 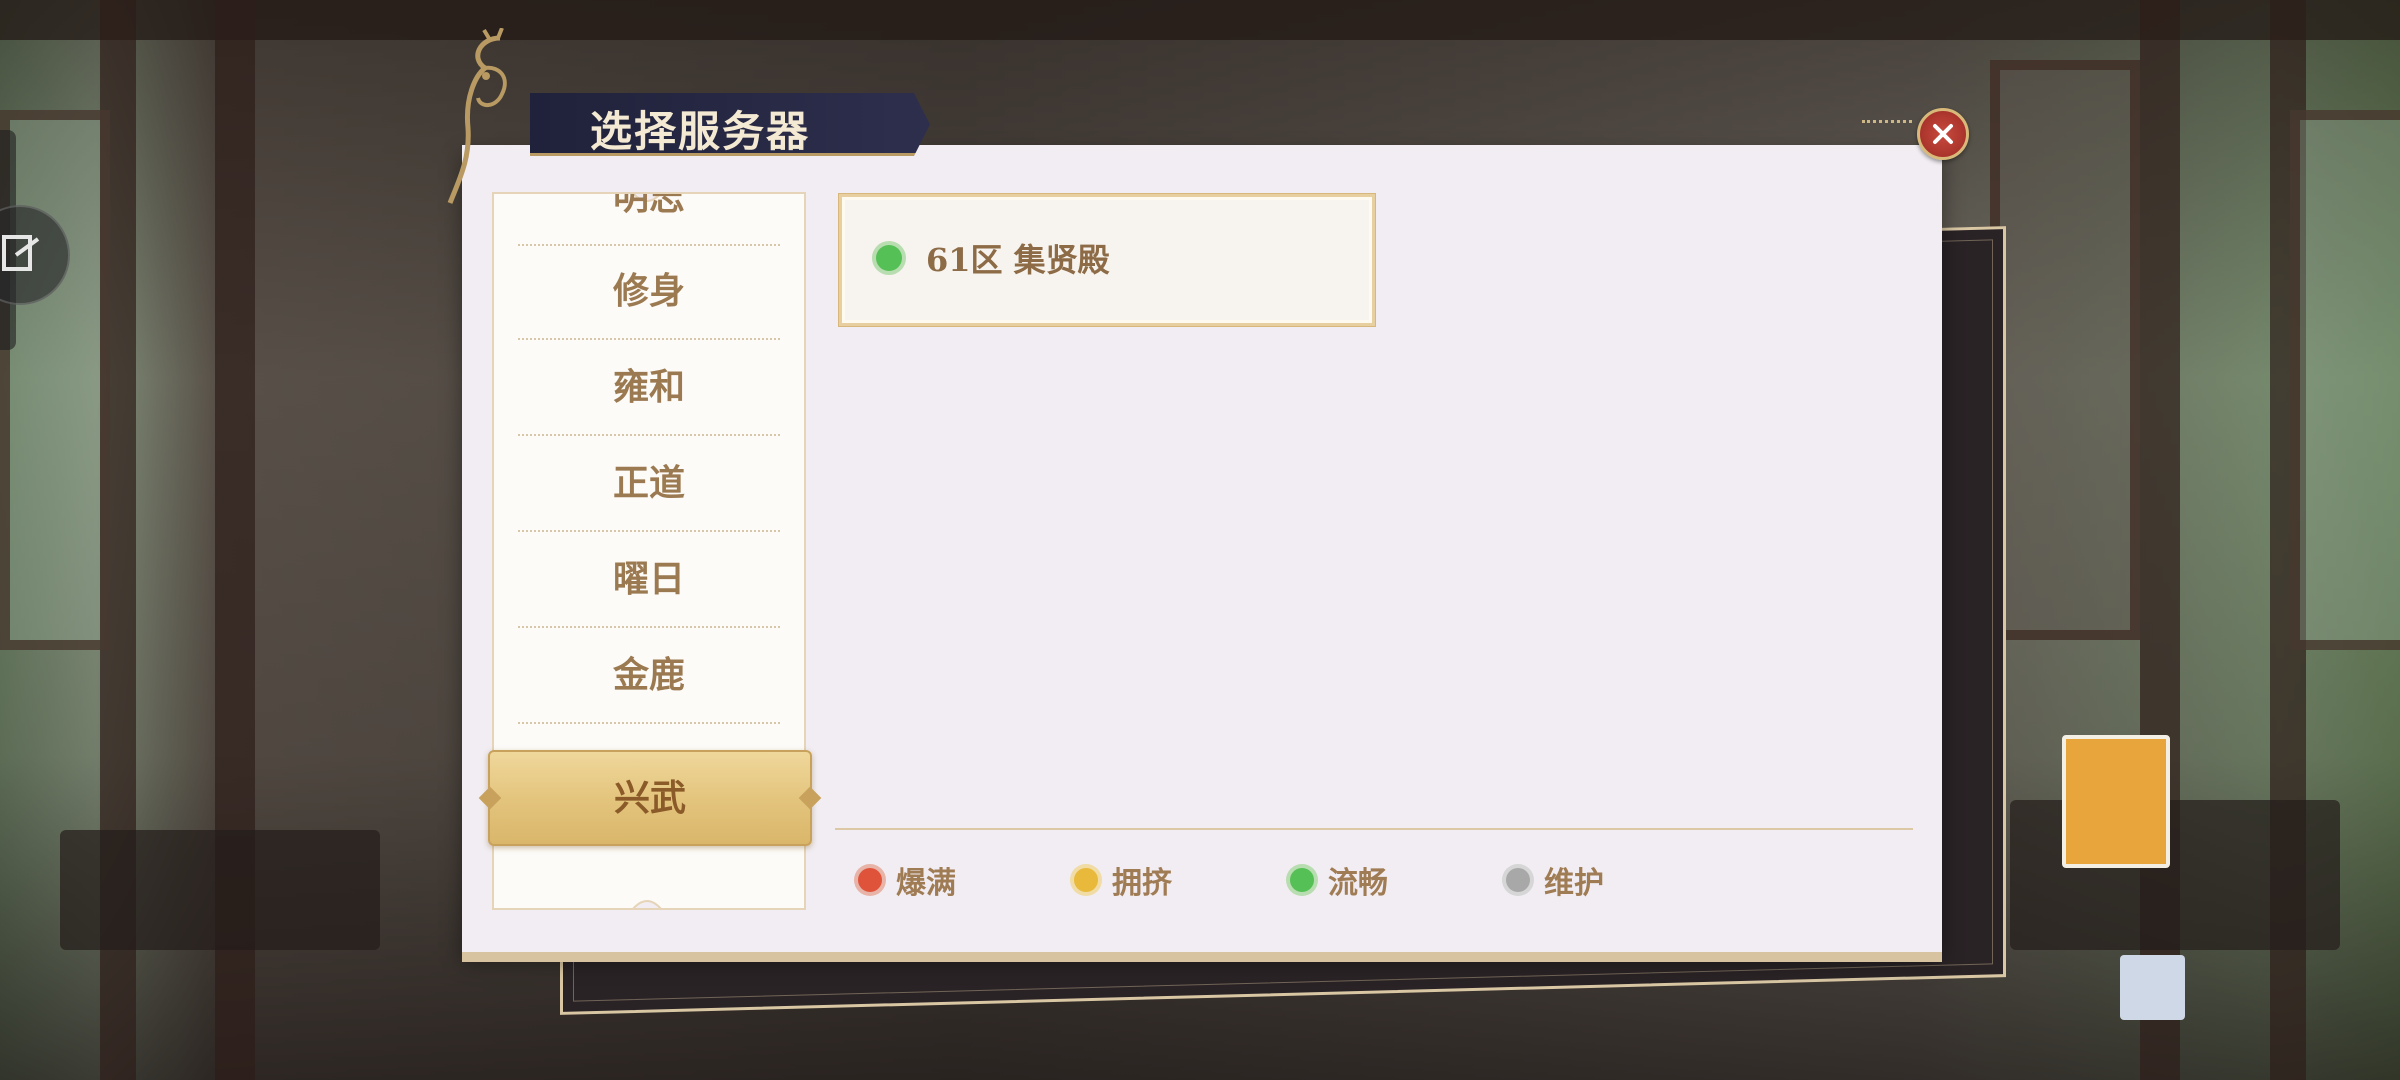 I want to click on server-group-item: 雍和, so click(x=649, y=388).